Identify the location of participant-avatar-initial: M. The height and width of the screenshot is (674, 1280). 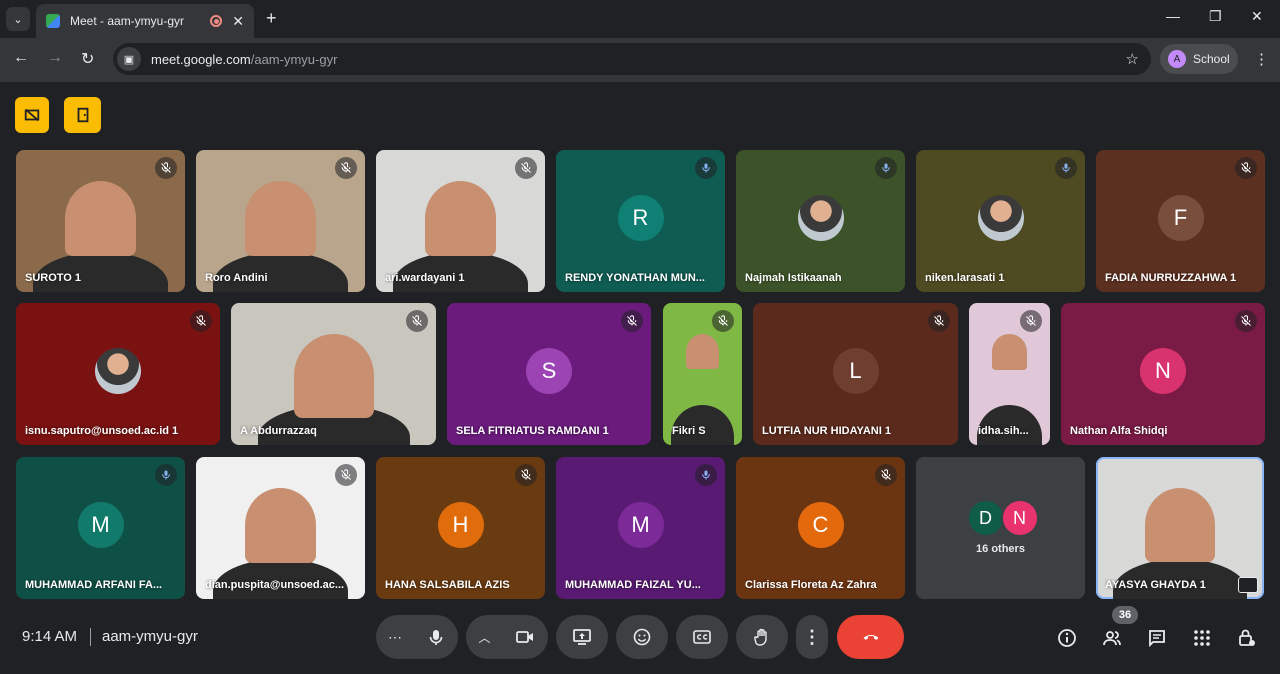
(100, 525).